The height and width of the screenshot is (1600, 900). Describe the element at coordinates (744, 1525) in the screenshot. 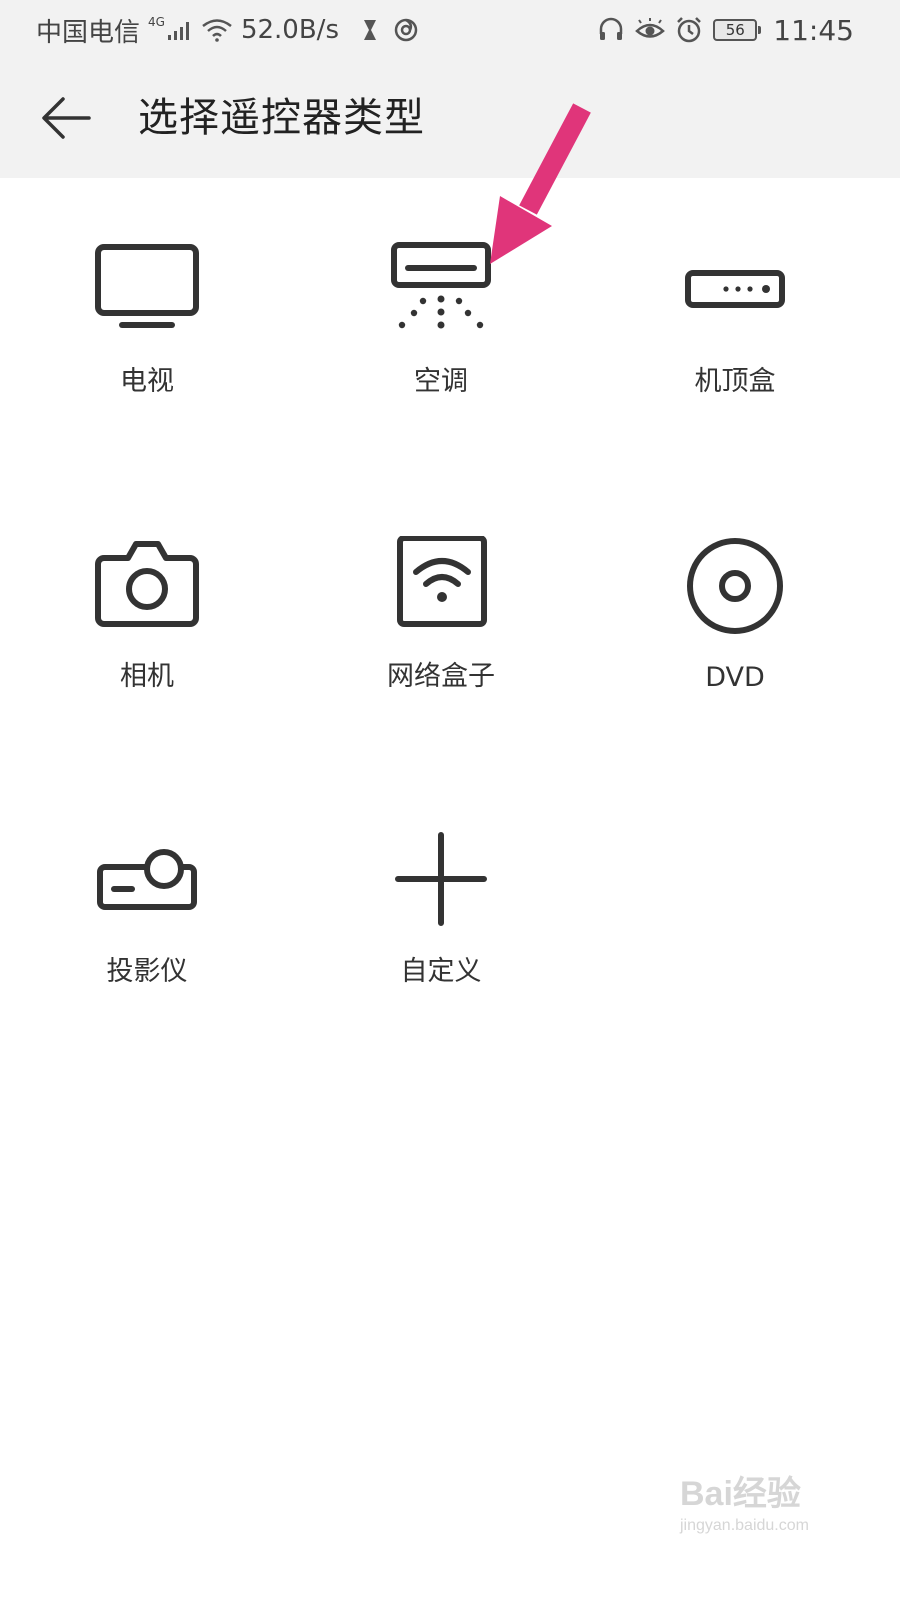

I see `watermark-sub: jingyan.baidu.com` at that location.